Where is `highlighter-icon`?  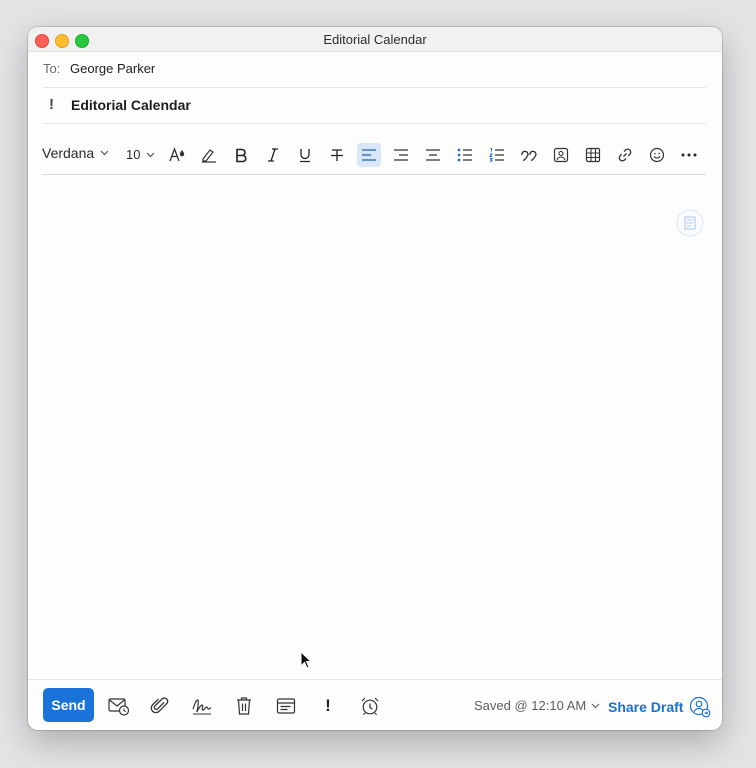
highlighter-icon is located at coordinates (209, 156).